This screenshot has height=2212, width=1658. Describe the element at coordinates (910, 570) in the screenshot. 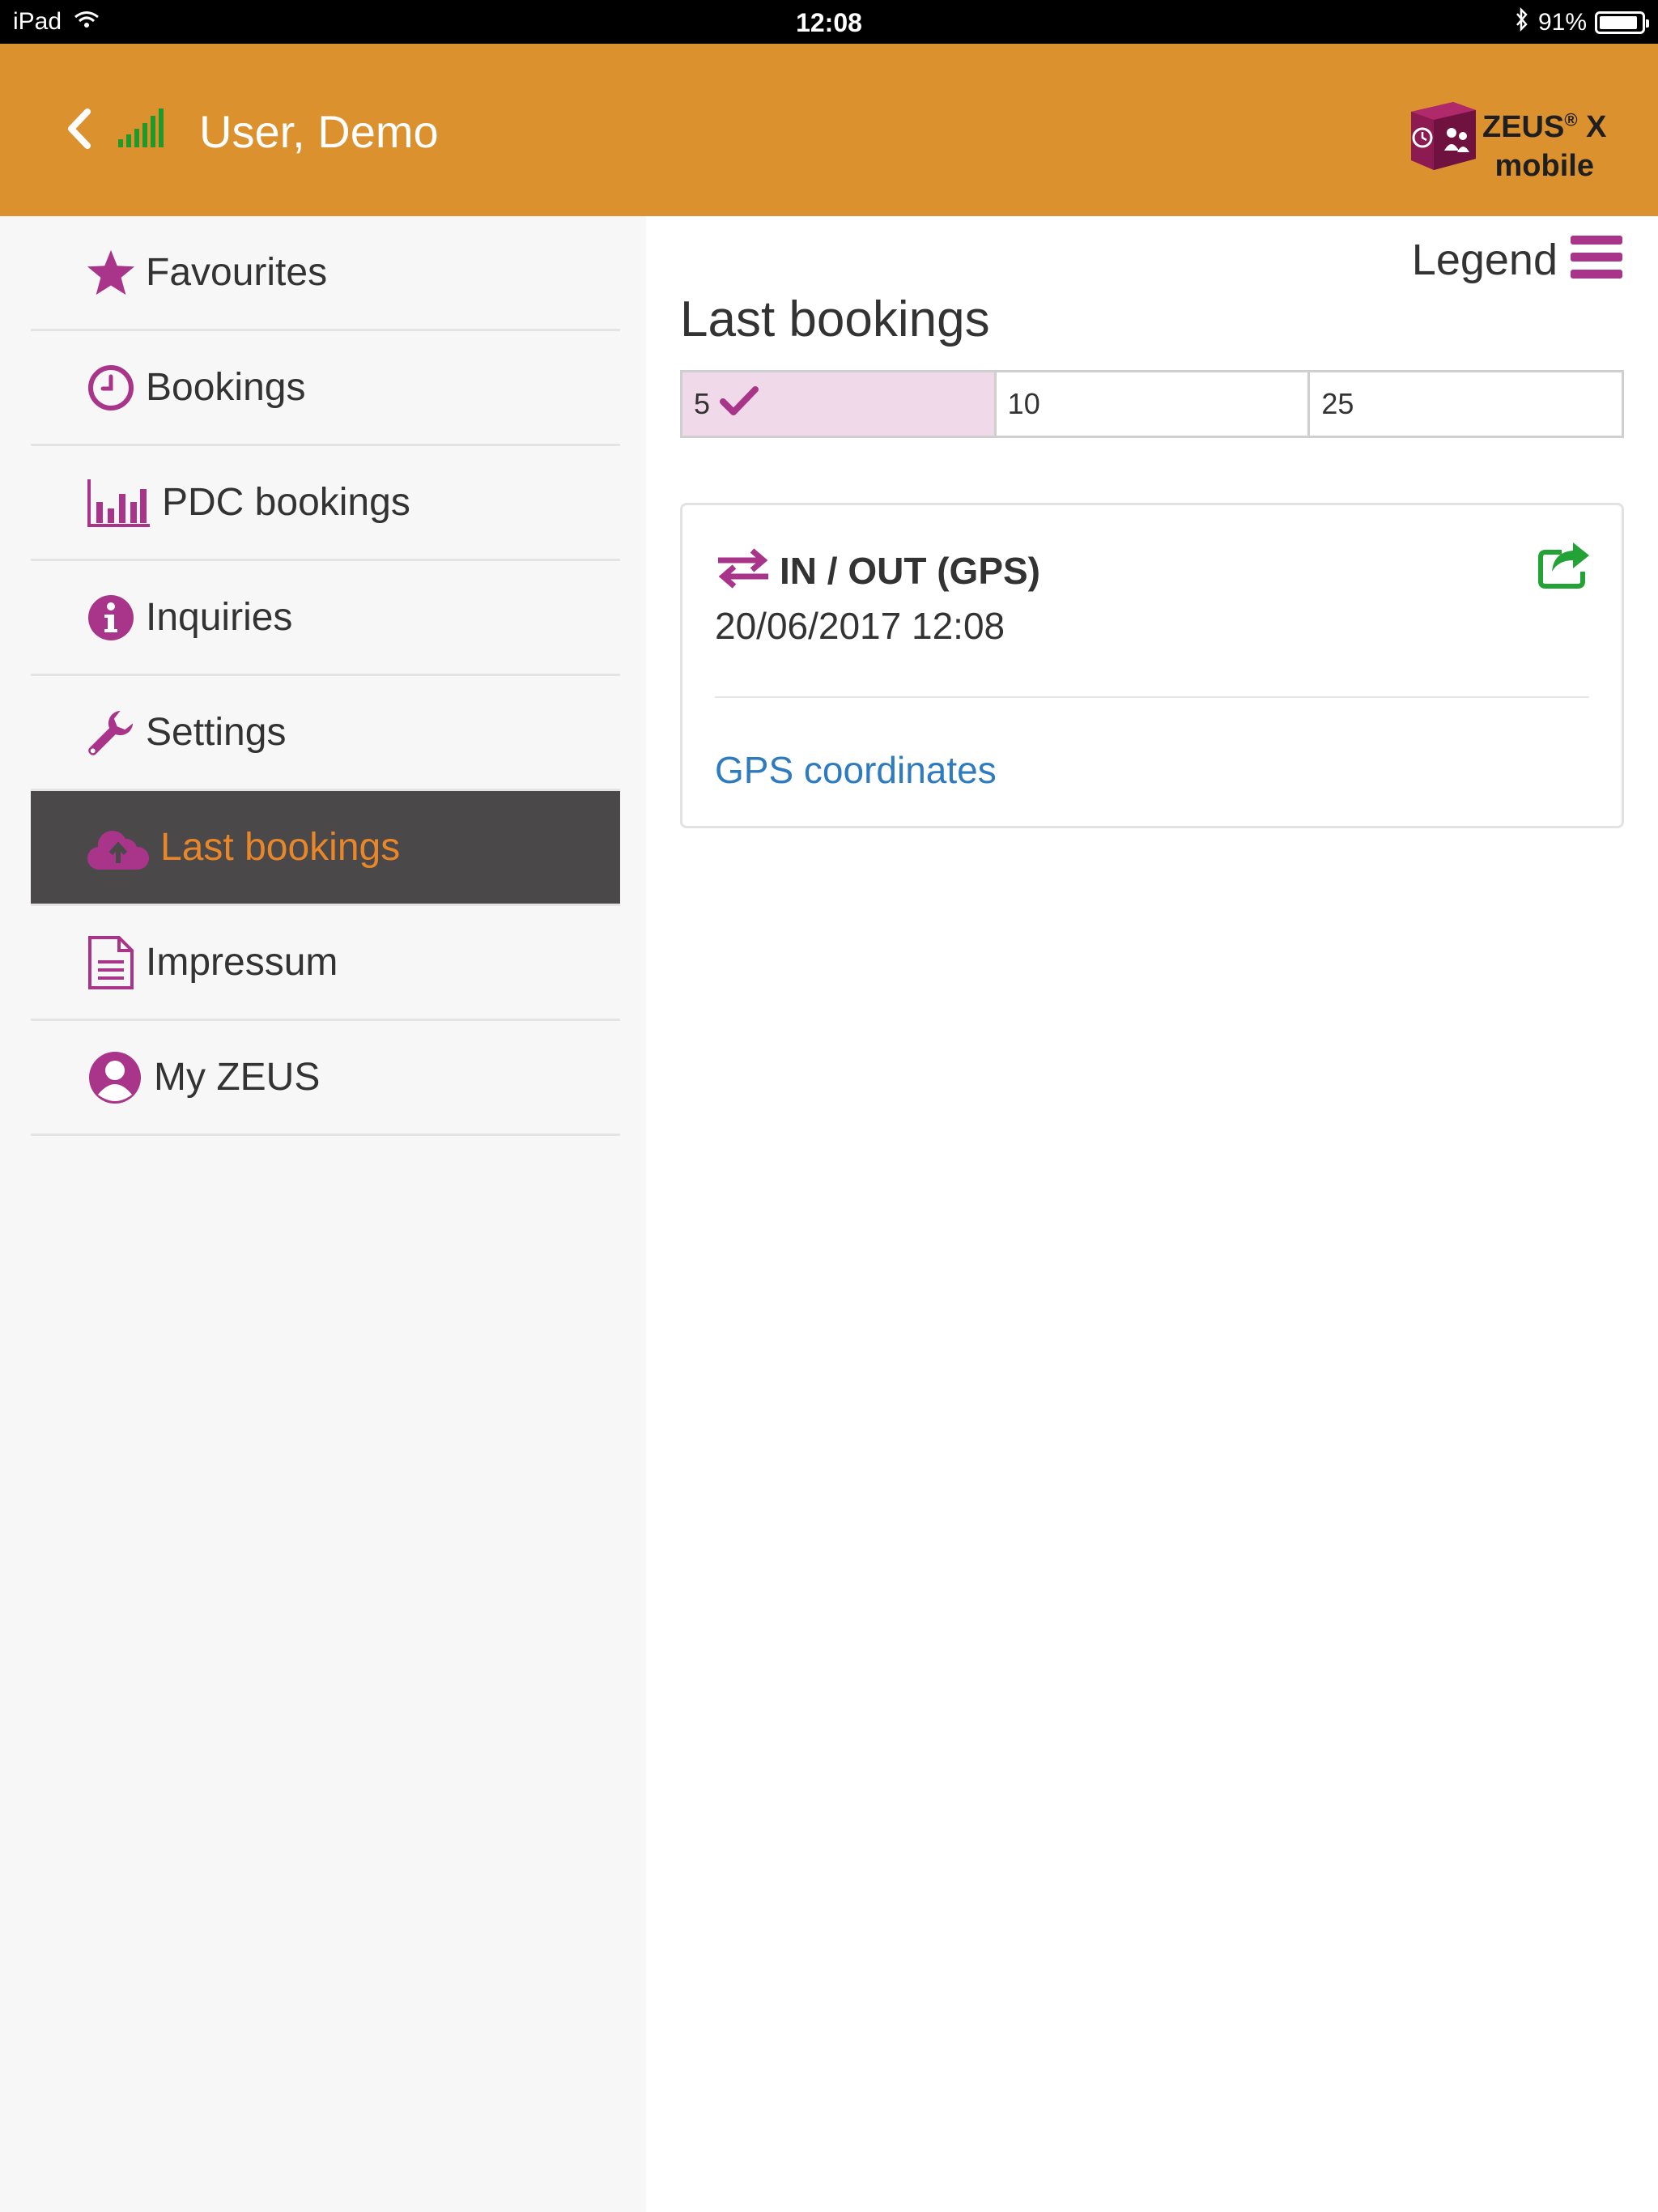

I see `booking-type: IN / OUT (GPS)` at that location.